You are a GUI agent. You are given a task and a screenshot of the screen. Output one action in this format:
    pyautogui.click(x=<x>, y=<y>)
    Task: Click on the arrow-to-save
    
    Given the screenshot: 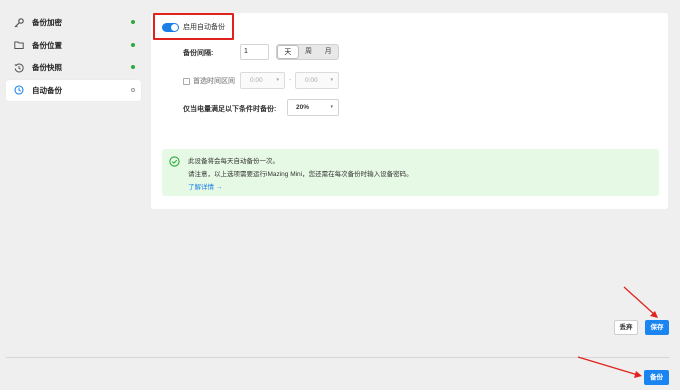 What is the action you would take?
    pyautogui.click(x=640, y=302)
    